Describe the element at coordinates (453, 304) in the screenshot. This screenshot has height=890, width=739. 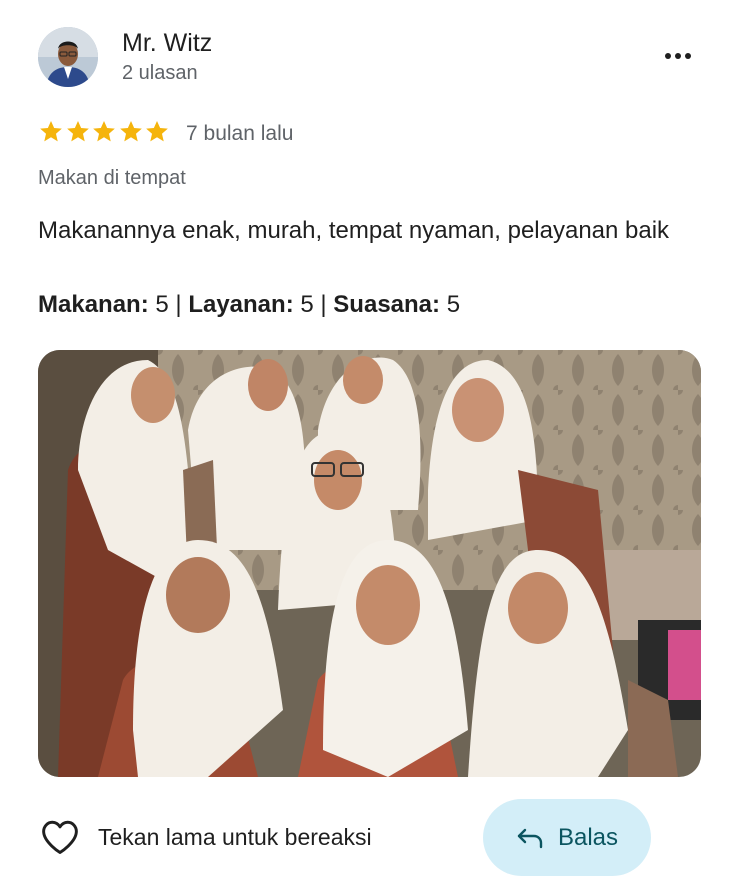
I see `rating-atmosphere-value: 5` at that location.